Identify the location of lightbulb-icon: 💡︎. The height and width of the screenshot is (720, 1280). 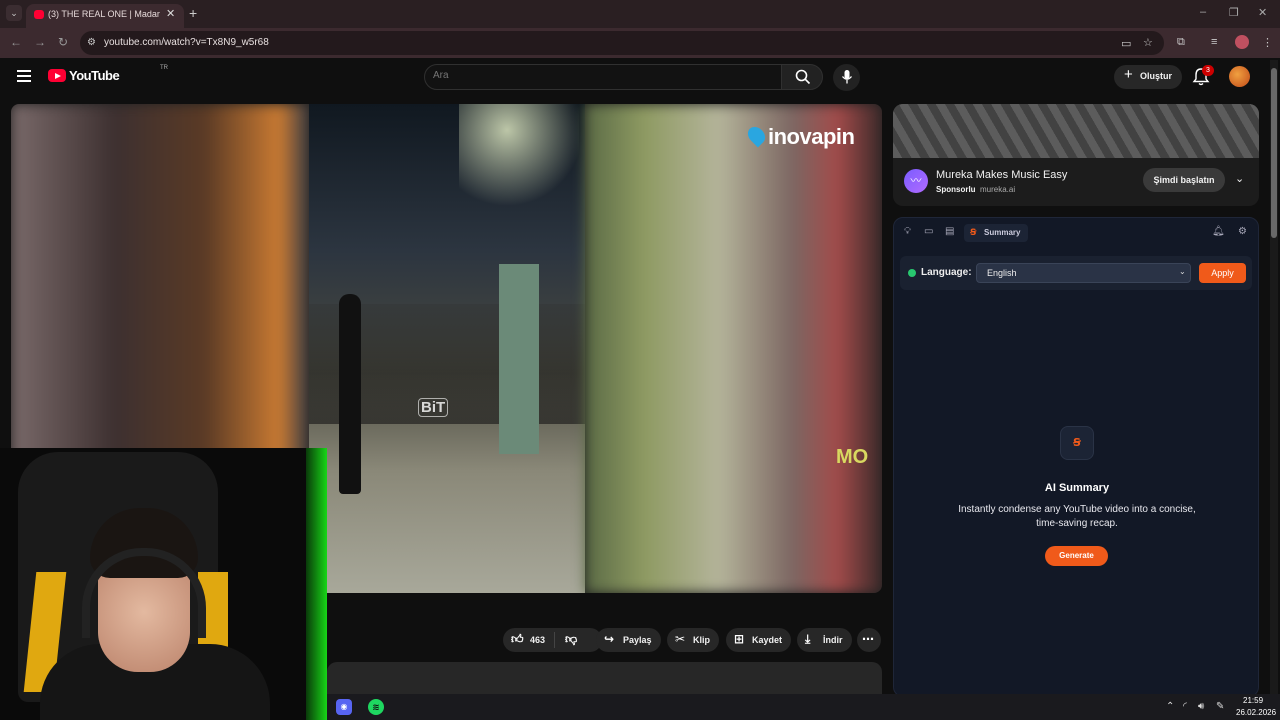
(907, 231).